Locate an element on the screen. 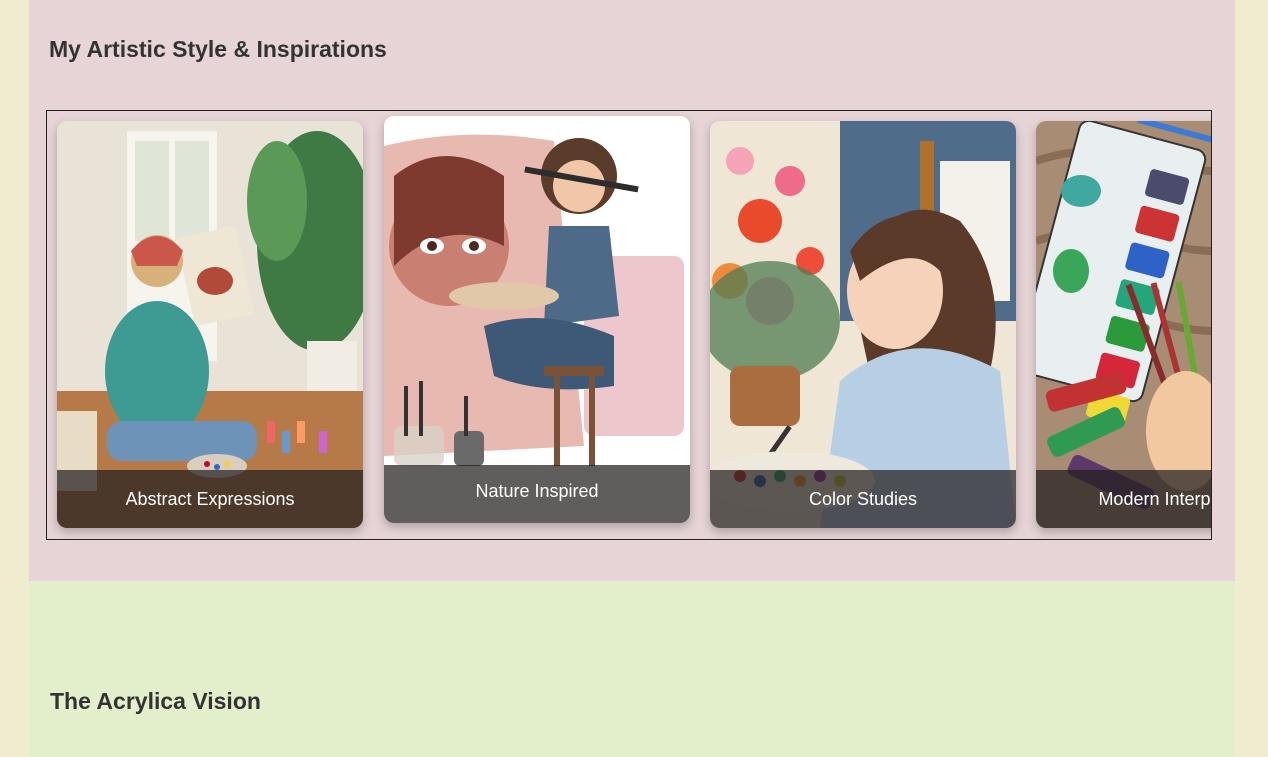  card-caption: Abstract Expressions is located at coordinates (210, 499).